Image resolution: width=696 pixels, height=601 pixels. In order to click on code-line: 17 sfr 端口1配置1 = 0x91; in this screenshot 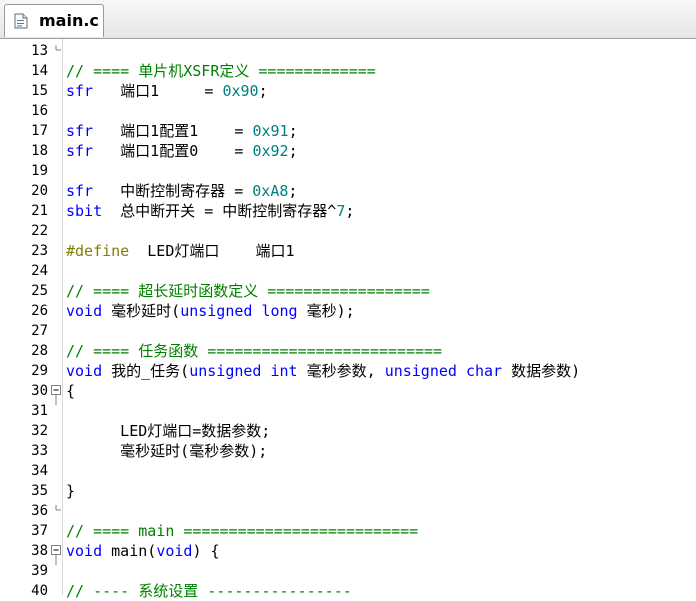, I will do `click(348, 131)`.